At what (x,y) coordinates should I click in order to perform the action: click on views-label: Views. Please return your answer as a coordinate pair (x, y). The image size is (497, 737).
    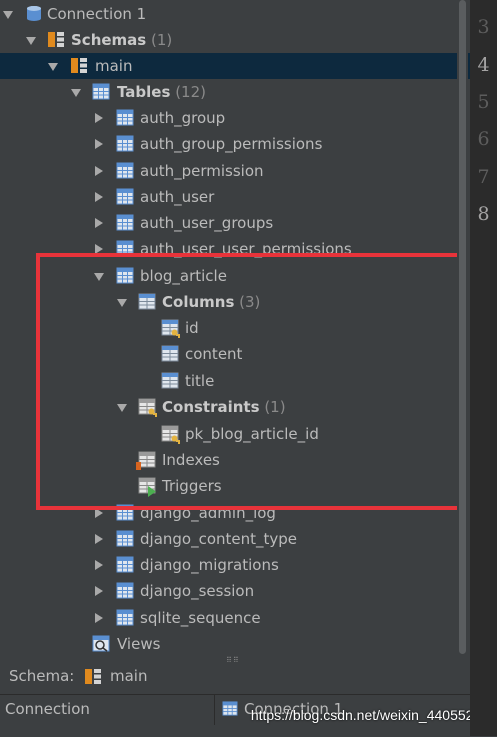
    Looking at the image, I should click on (139, 644).